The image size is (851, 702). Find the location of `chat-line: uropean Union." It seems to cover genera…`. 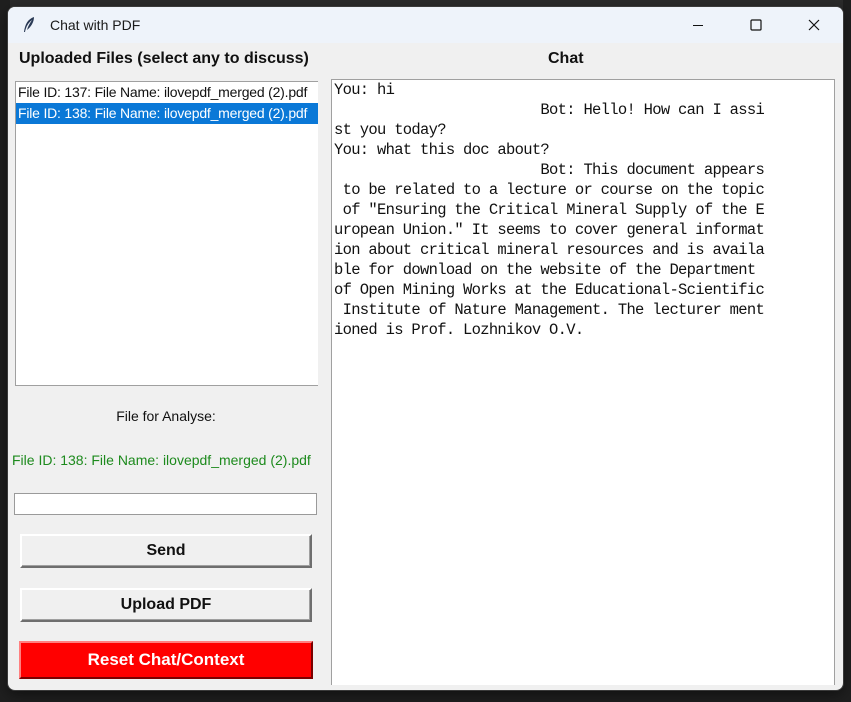

chat-line: uropean Union." It seems to cover genera… is located at coordinates (549, 230).